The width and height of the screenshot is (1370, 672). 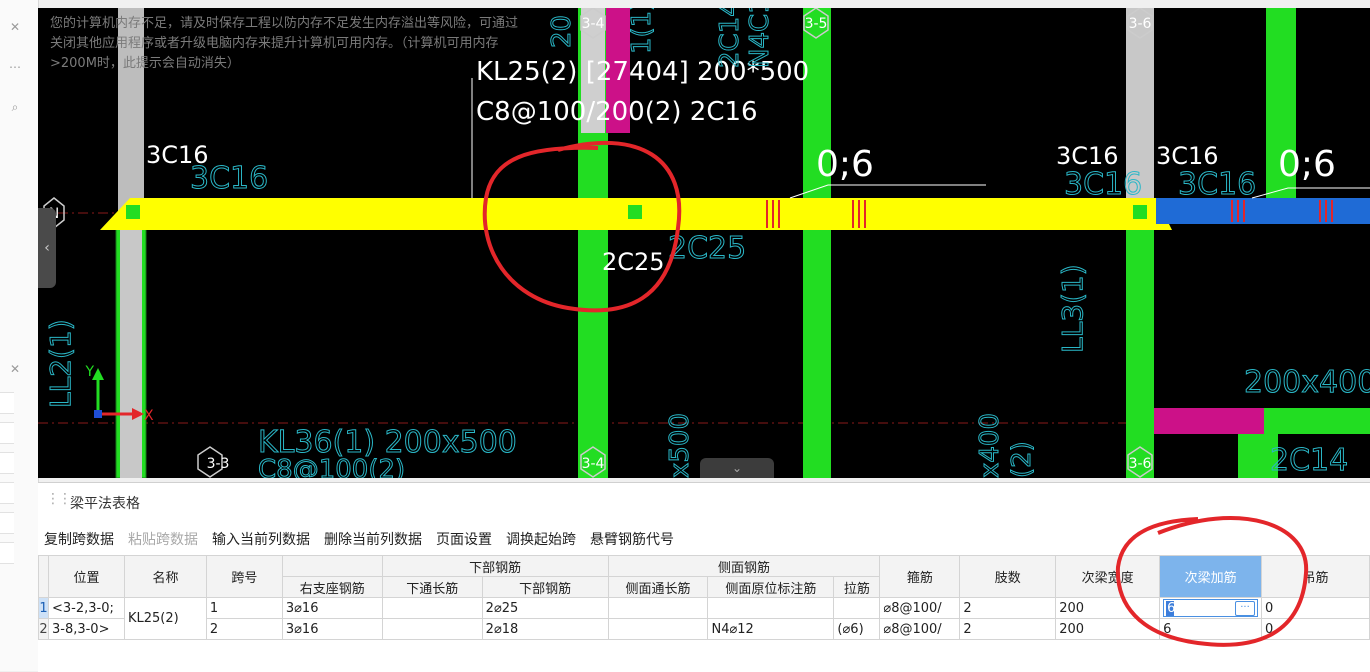 What do you see at coordinates (43, 629) in the screenshot?
I see `row-number: 2` at bounding box center [43, 629].